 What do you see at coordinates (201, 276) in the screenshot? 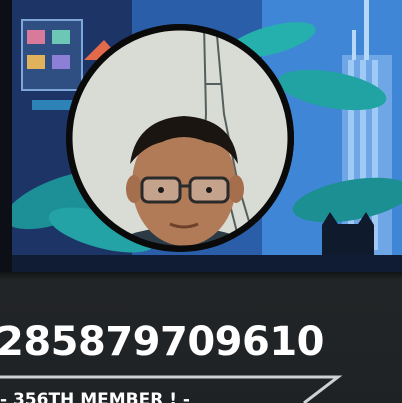
I see `banner-shadow` at bounding box center [201, 276].